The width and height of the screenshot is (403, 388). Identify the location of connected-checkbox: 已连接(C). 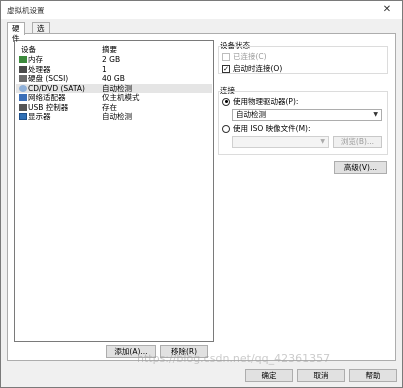
(244, 56).